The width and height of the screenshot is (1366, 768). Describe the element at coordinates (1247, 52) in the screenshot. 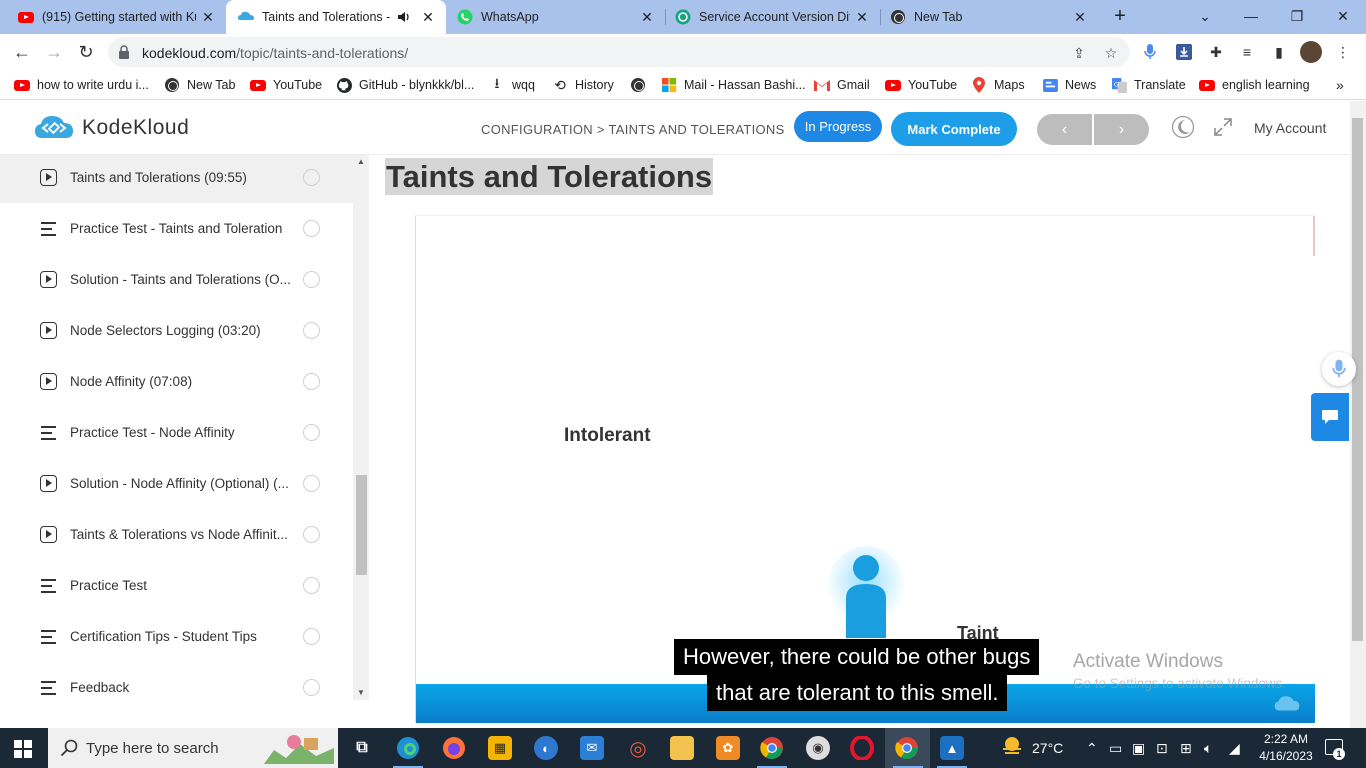

I see `reading-list-icon: ≡` at that location.